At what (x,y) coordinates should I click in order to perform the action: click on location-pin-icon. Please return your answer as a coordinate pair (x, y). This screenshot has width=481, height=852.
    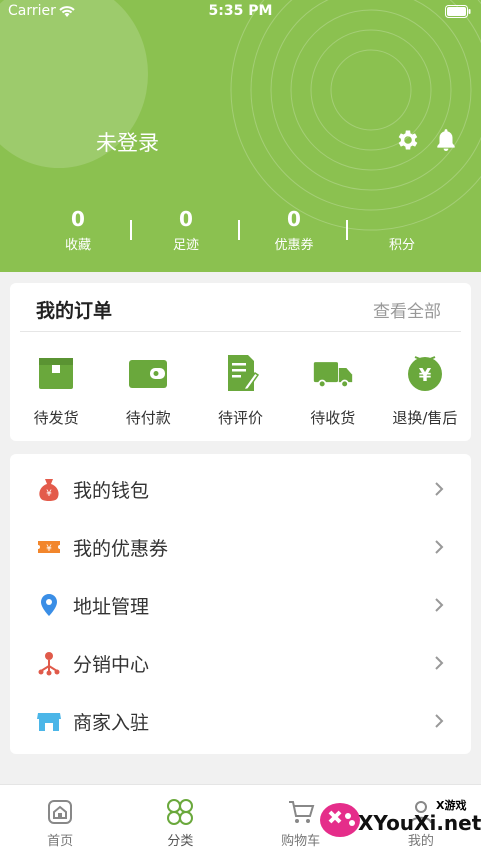
    Looking at the image, I should click on (49, 605).